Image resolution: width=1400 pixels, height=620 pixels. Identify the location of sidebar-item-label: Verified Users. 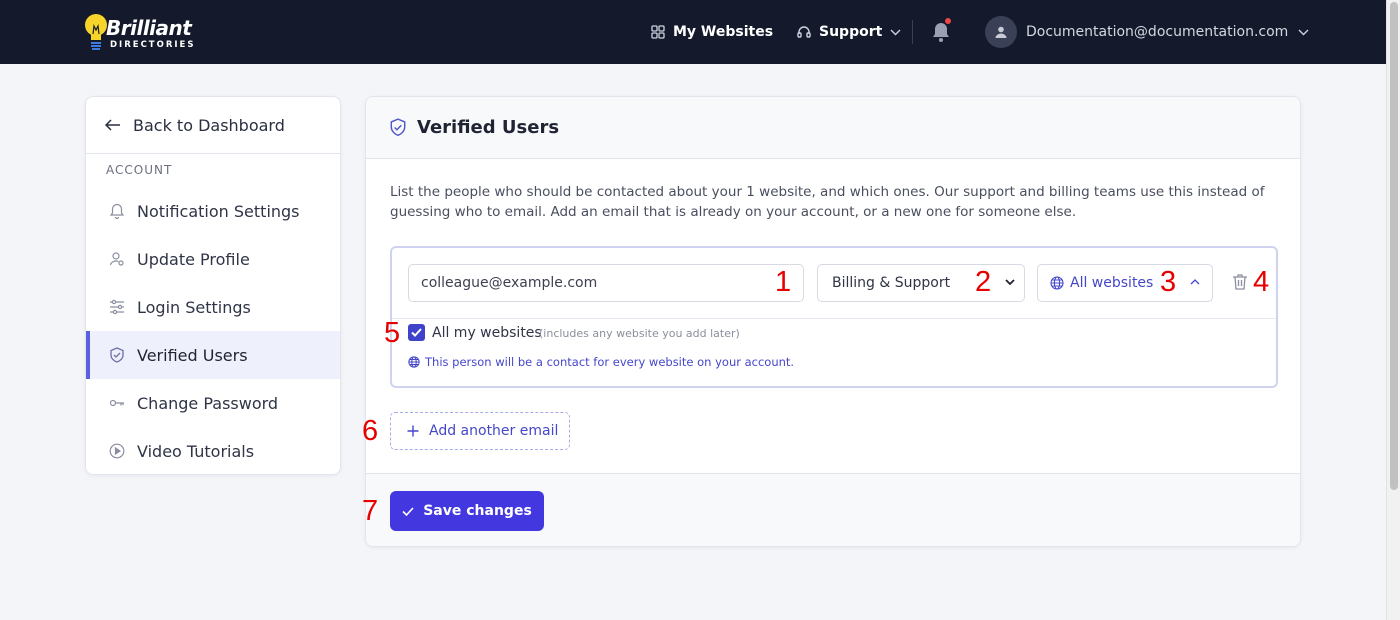
(192, 355).